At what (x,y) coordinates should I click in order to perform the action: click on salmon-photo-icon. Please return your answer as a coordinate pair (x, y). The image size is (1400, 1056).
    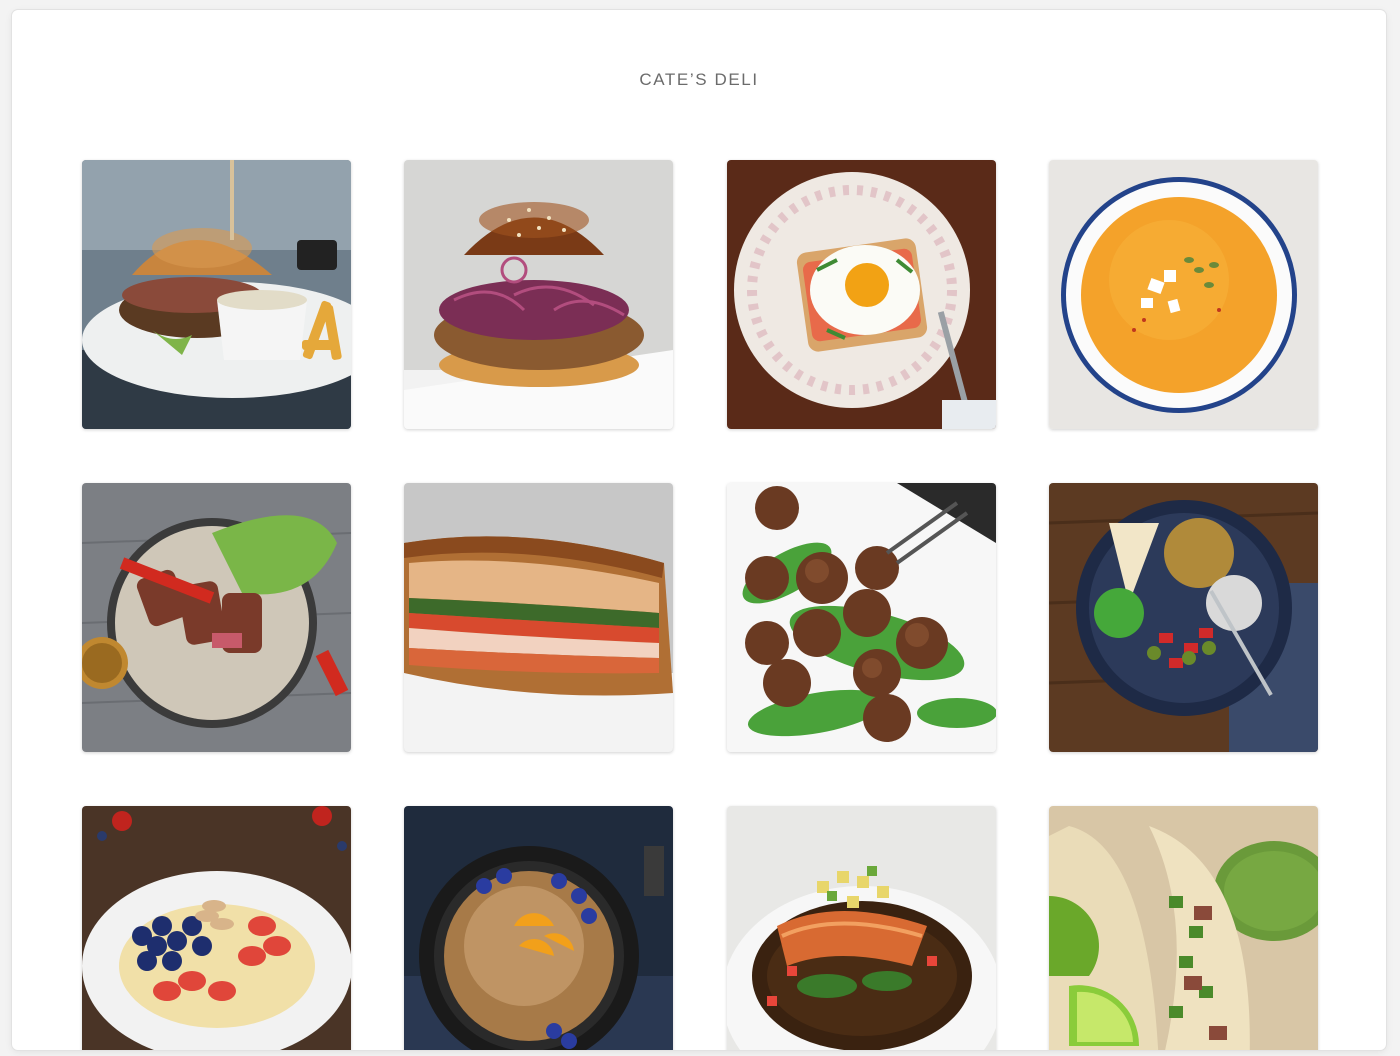
    Looking at the image, I should click on (861, 928).